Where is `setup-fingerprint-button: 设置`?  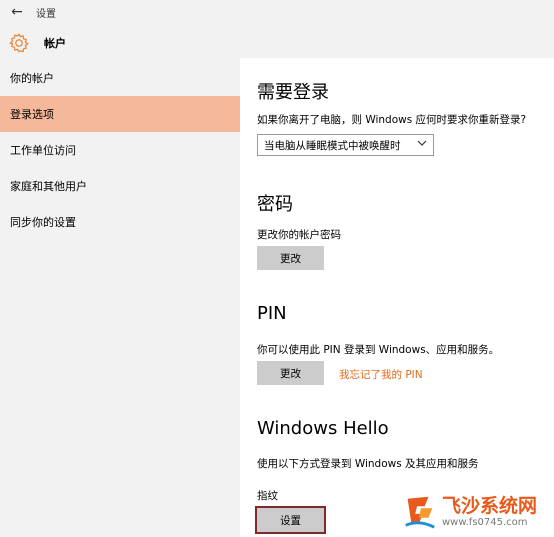
setup-fingerprint-button: 设置 is located at coordinates (290, 520).